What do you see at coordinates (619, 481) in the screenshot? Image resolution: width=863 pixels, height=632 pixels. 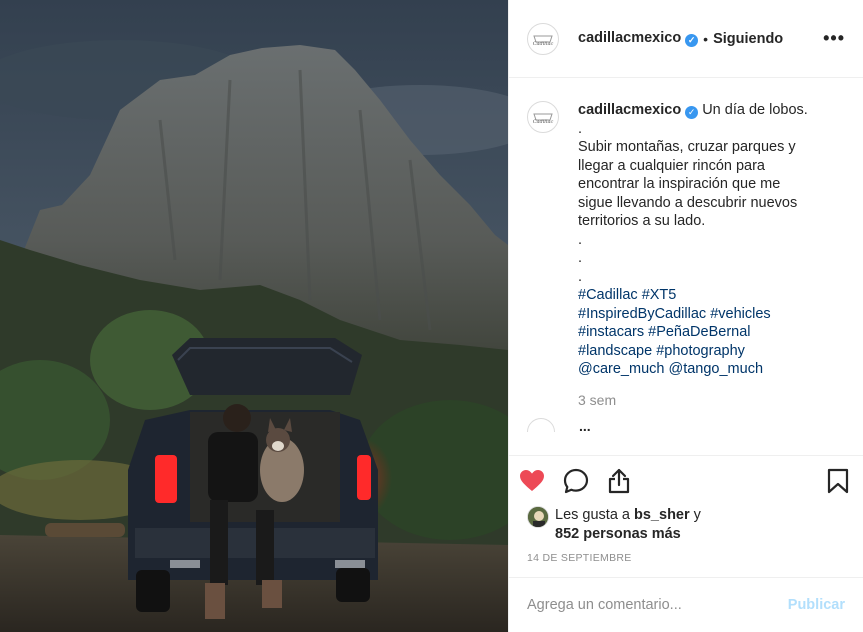 I see `share-icon` at bounding box center [619, 481].